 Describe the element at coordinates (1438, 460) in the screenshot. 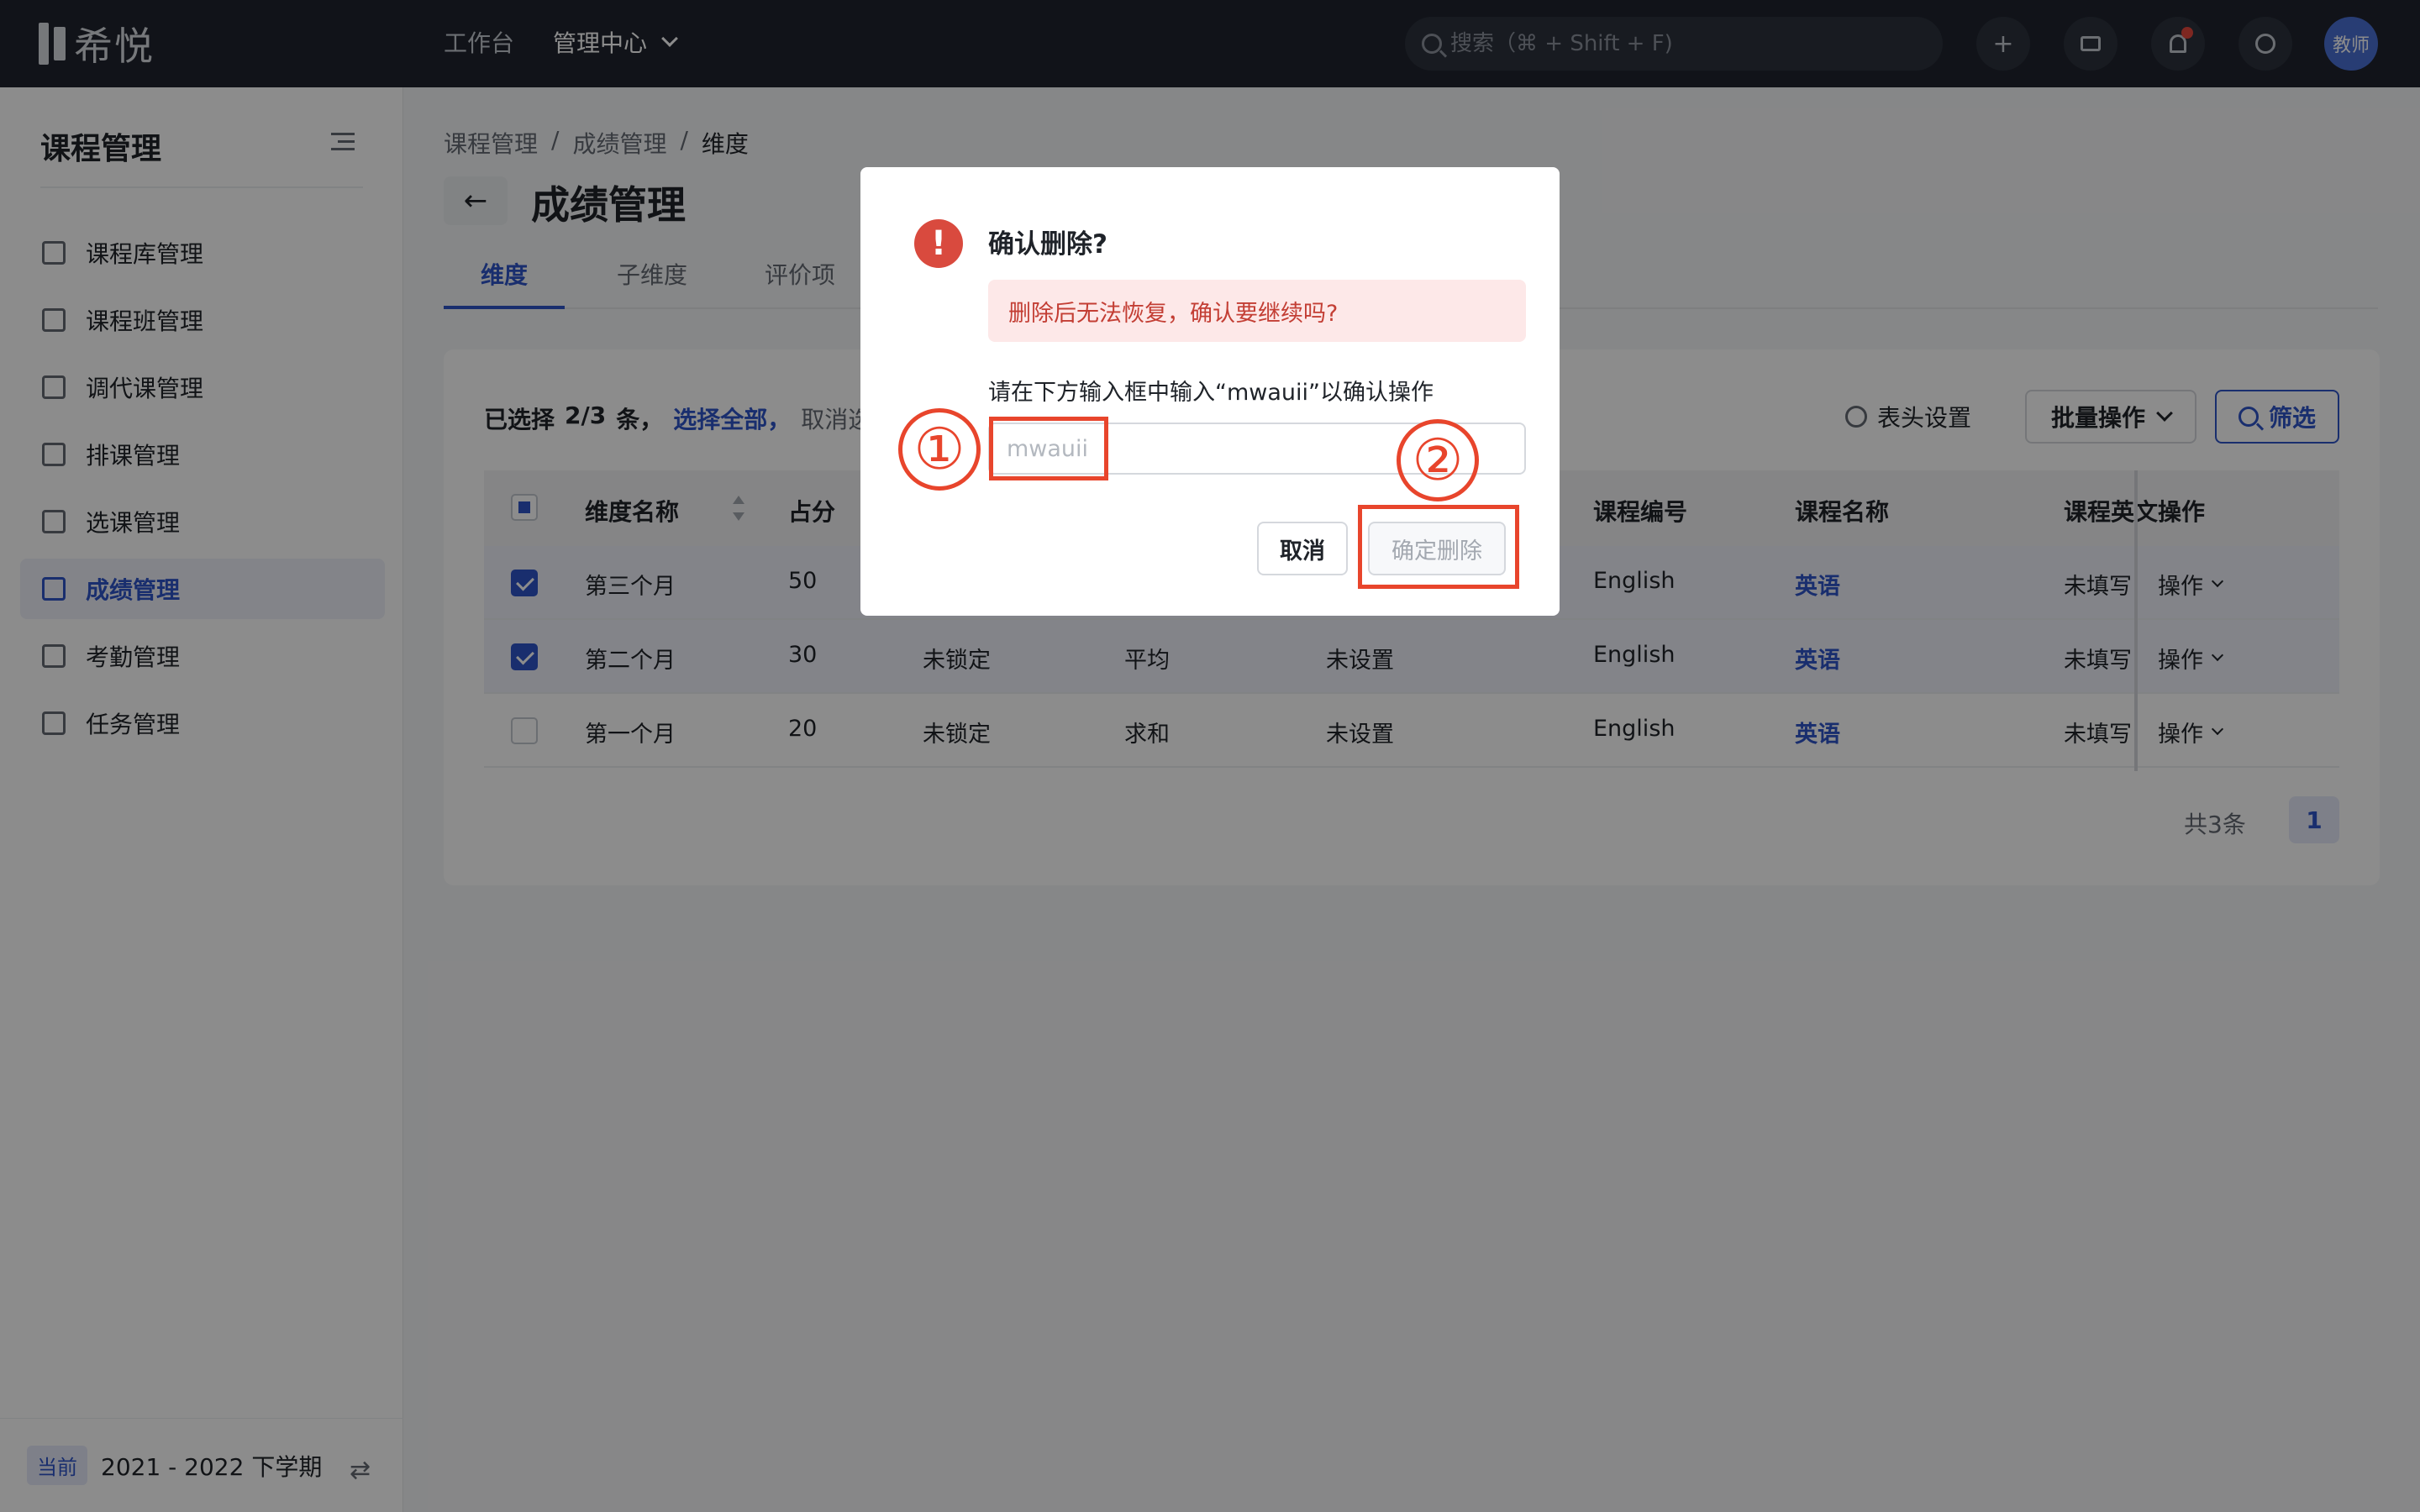

I see `annotation-step-2: ②` at that location.